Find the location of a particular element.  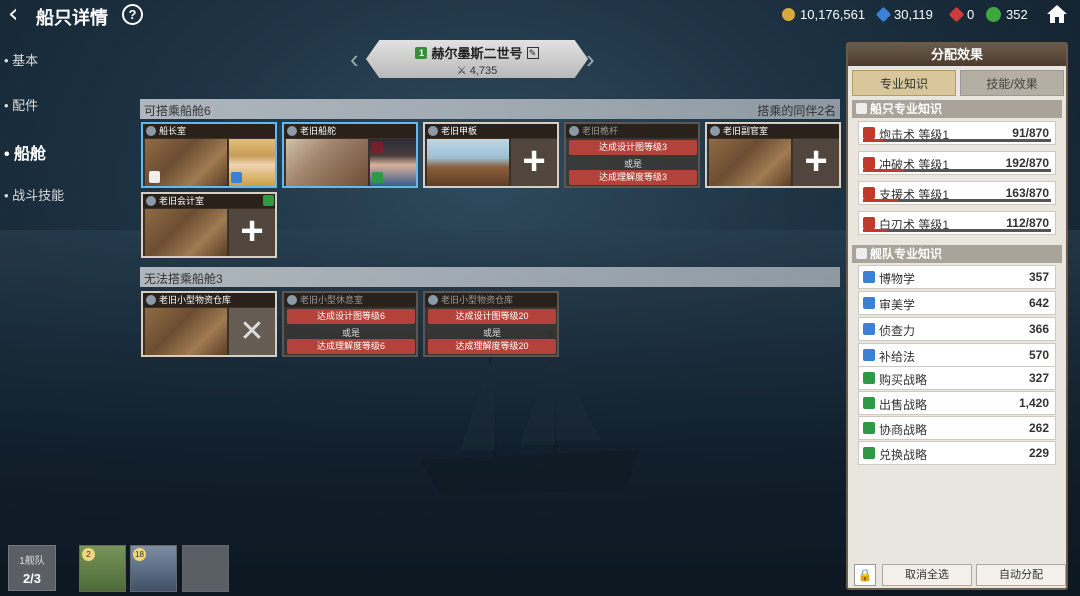

cabin-card-locked: 老旧桅杆 达成设计图等级3 或是 达成理解度等级3 is located at coordinates (632, 155).